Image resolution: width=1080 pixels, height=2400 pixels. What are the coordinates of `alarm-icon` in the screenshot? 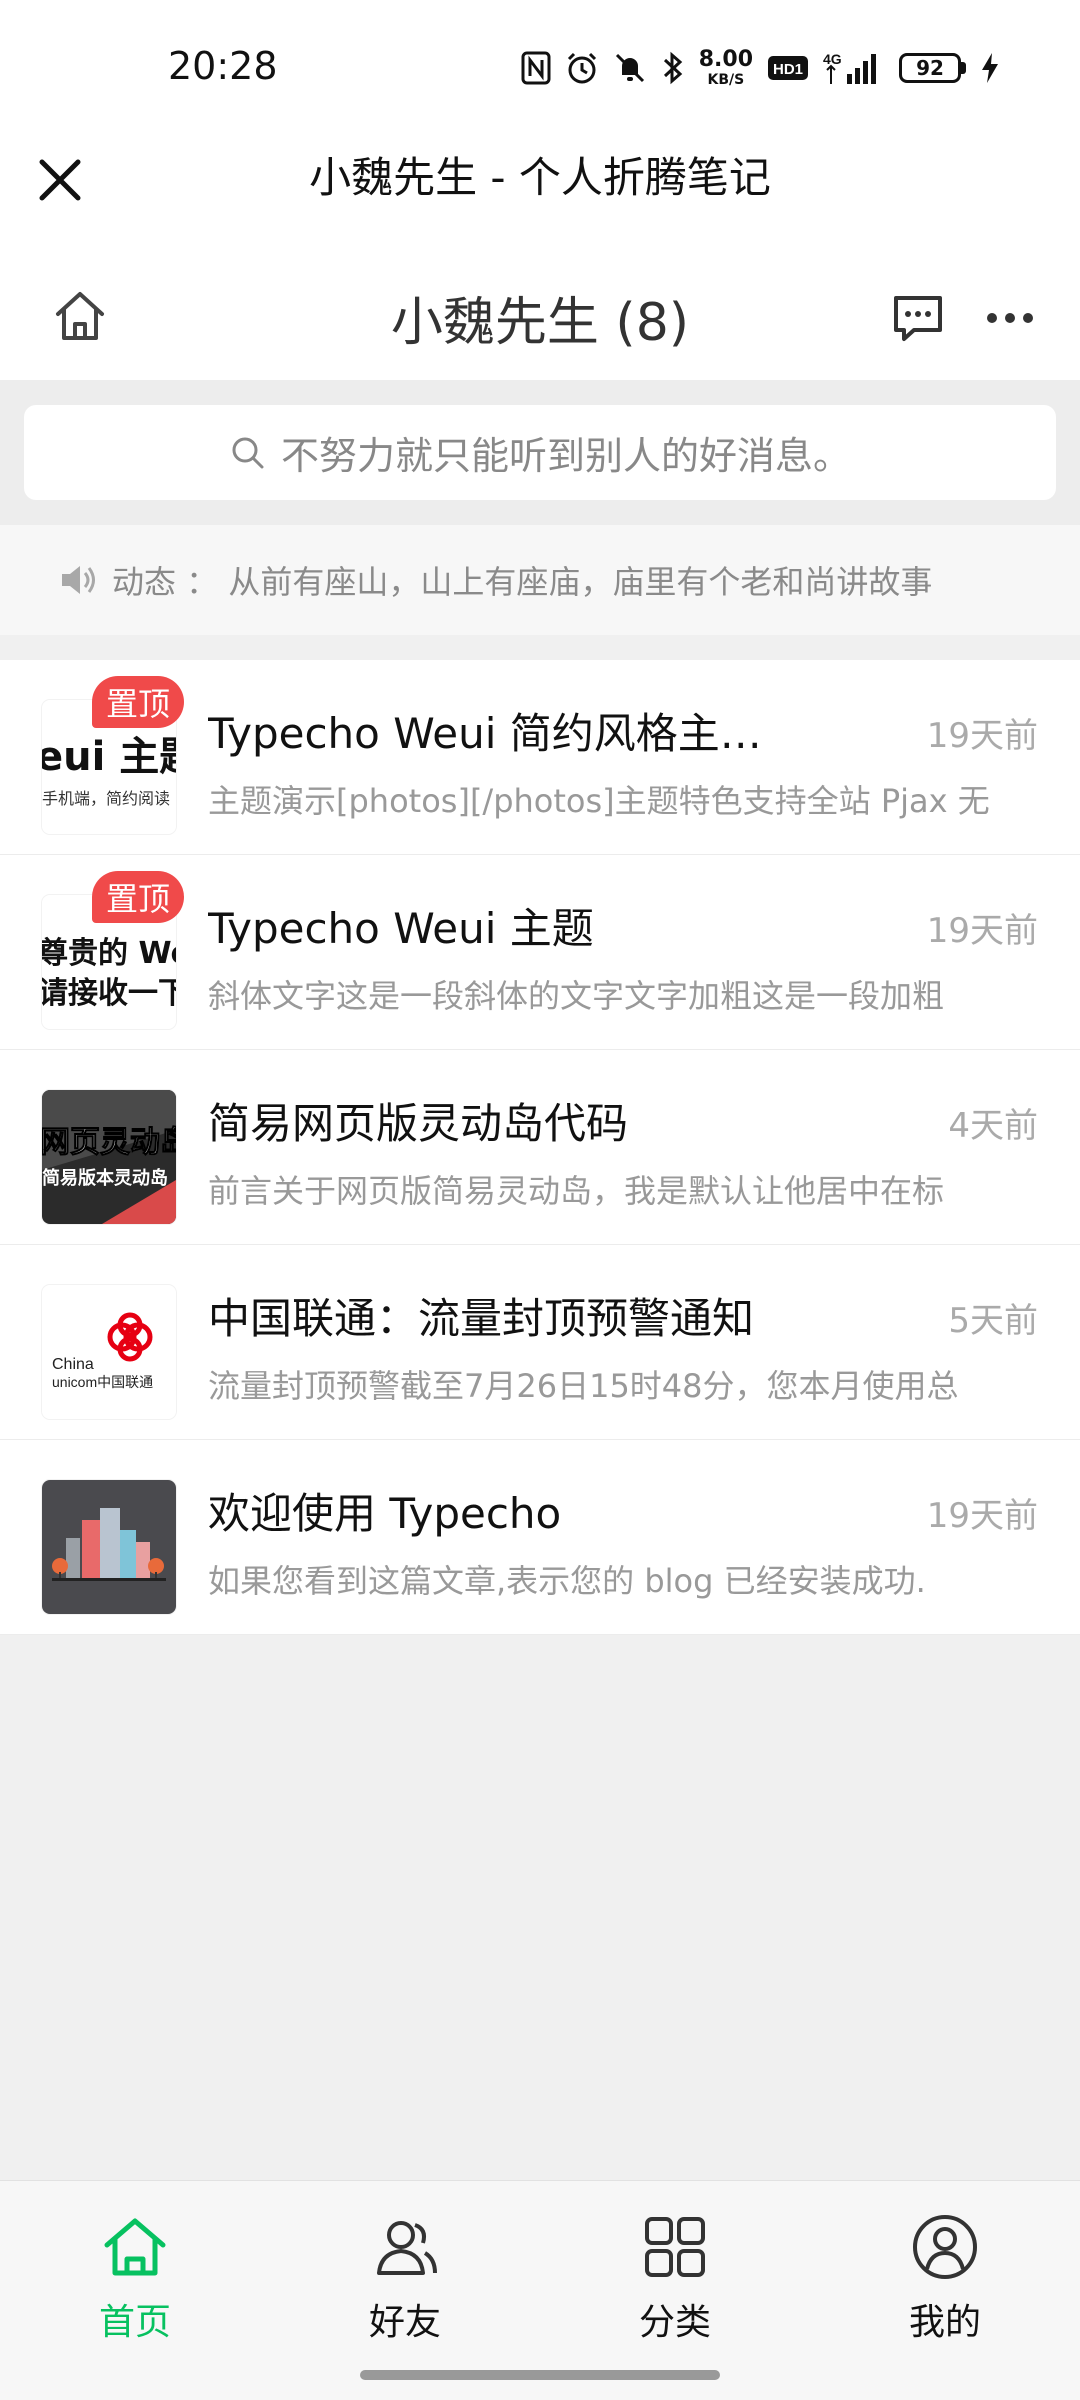 It's located at (581, 68).